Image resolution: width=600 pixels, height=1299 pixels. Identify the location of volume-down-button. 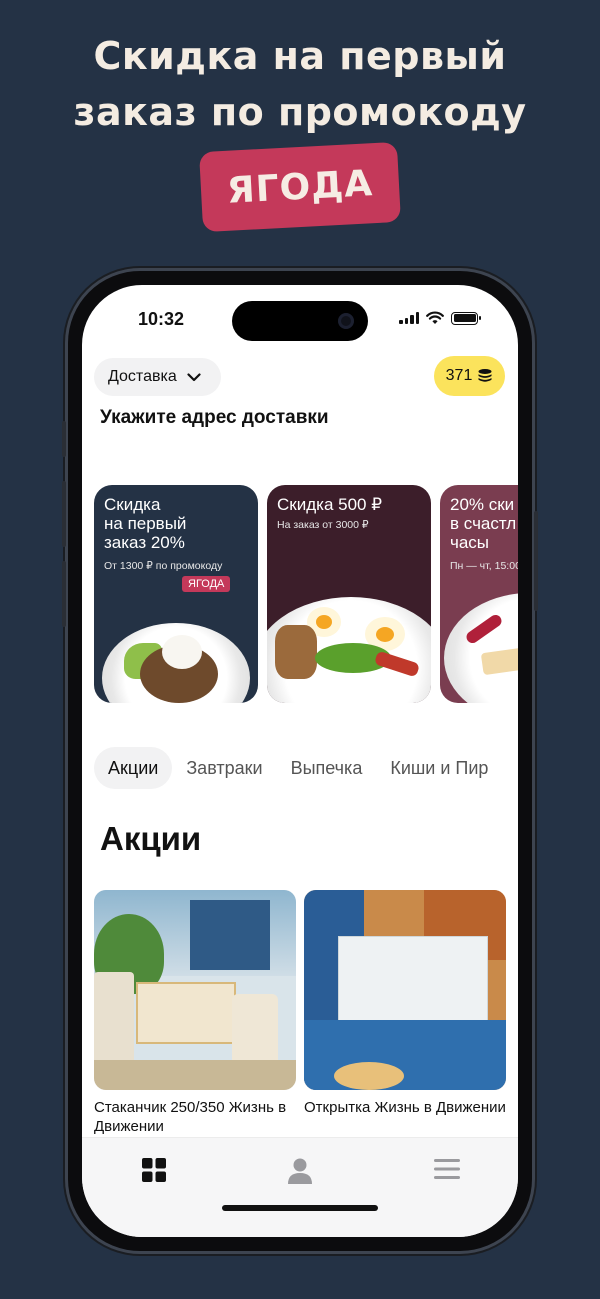
(64, 594).